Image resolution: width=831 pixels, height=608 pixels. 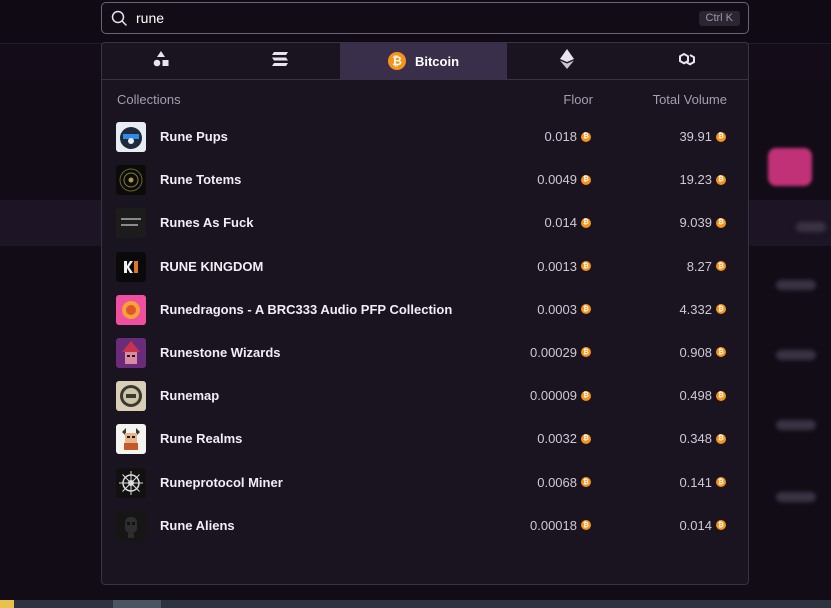 I want to click on floor-price: 0.0003 ₿, so click(x=564, y=309).